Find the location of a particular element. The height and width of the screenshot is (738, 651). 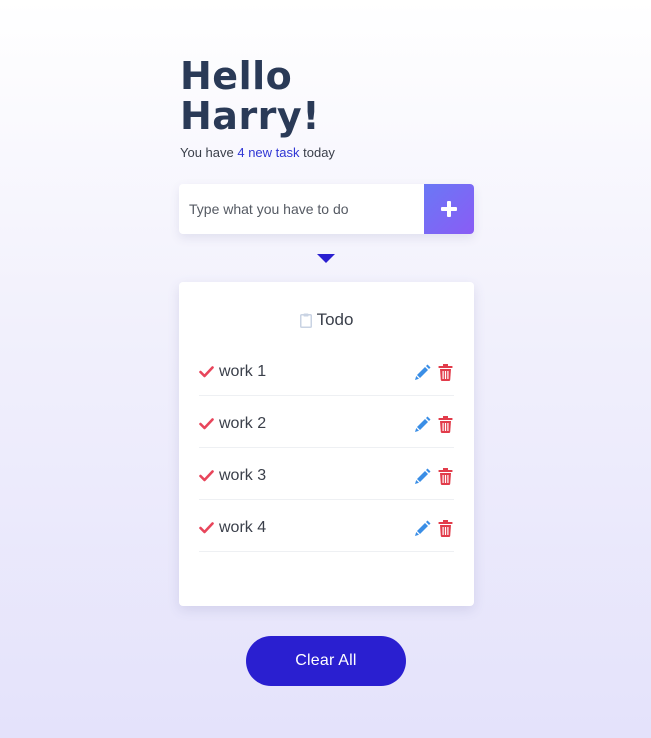

subtitle-suffix: today is located at coordinates (317, 152).